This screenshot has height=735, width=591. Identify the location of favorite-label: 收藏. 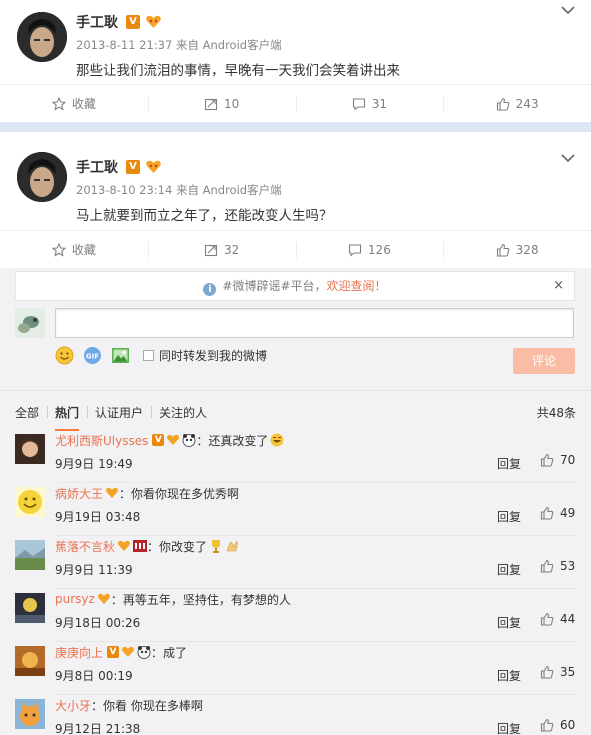
(83, 250).